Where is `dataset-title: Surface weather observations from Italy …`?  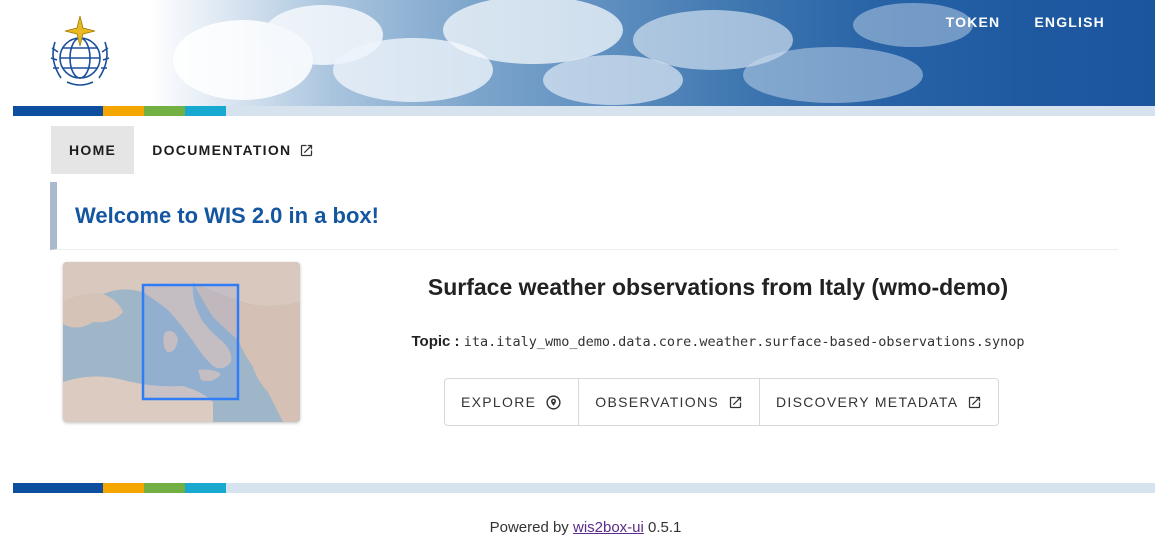
dataset-title: Surface weather observations from Italy … is located at coordinates (718, 287).